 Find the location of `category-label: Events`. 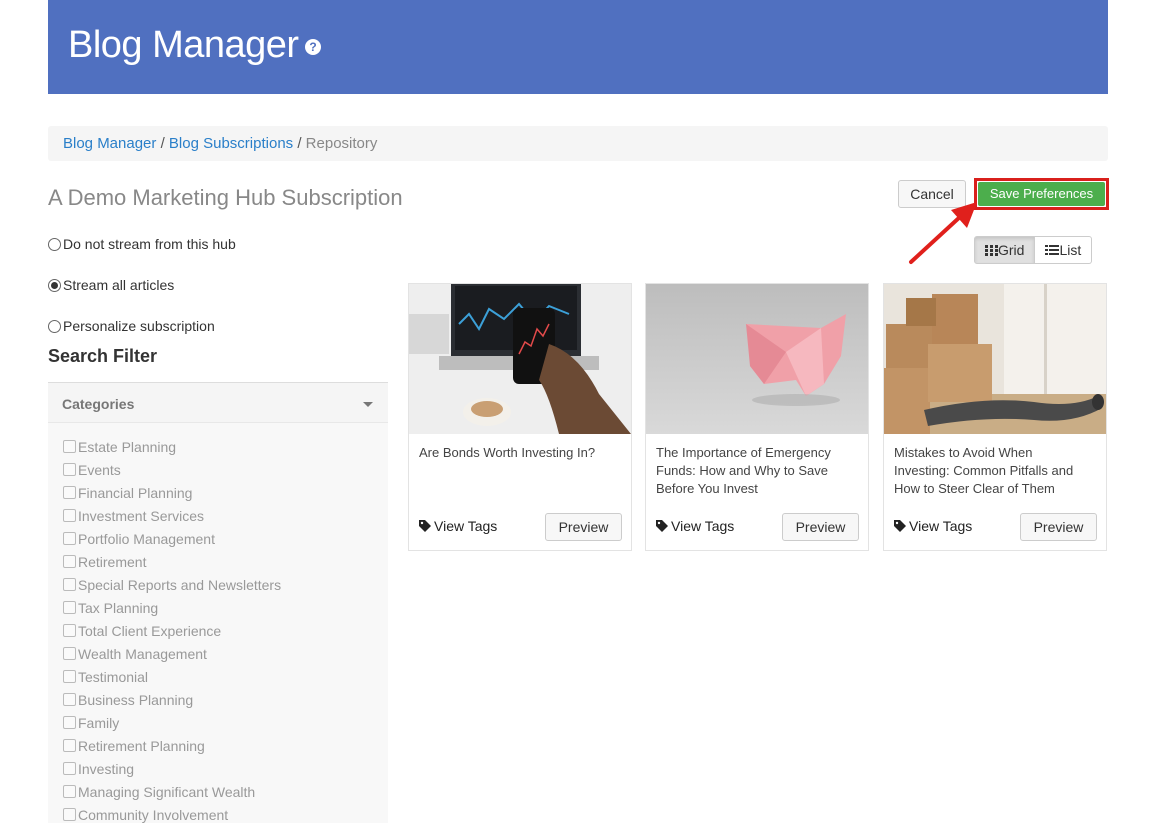

category-label: Events is located at coordinates (99, 469).